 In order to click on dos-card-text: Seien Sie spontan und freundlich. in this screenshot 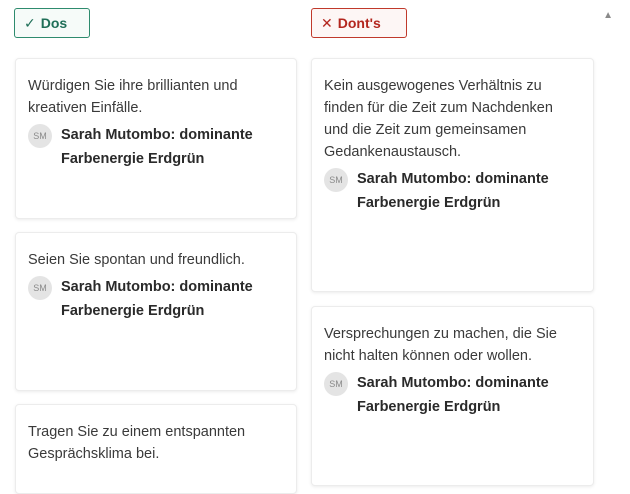, I will do `click(136, 260)`.